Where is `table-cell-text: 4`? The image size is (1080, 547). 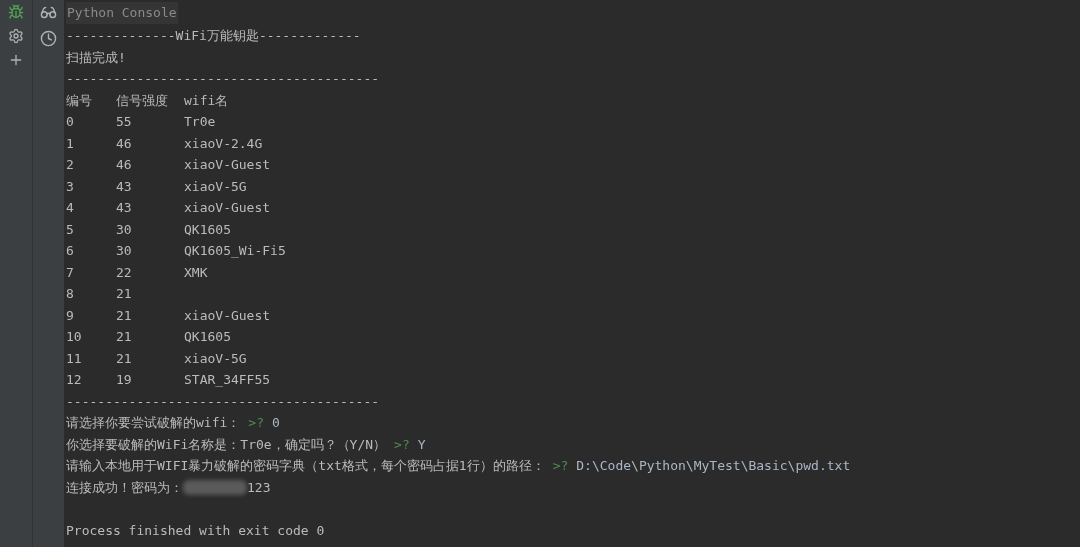 table-cell-text: 4 is located at coordinates (70, 208).